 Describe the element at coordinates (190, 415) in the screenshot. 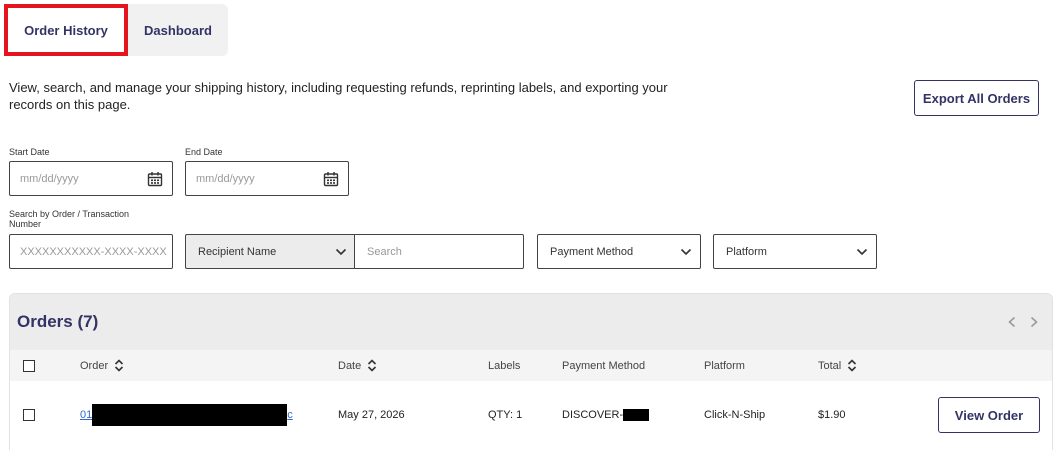

I see `redacted-order-number` at that location.